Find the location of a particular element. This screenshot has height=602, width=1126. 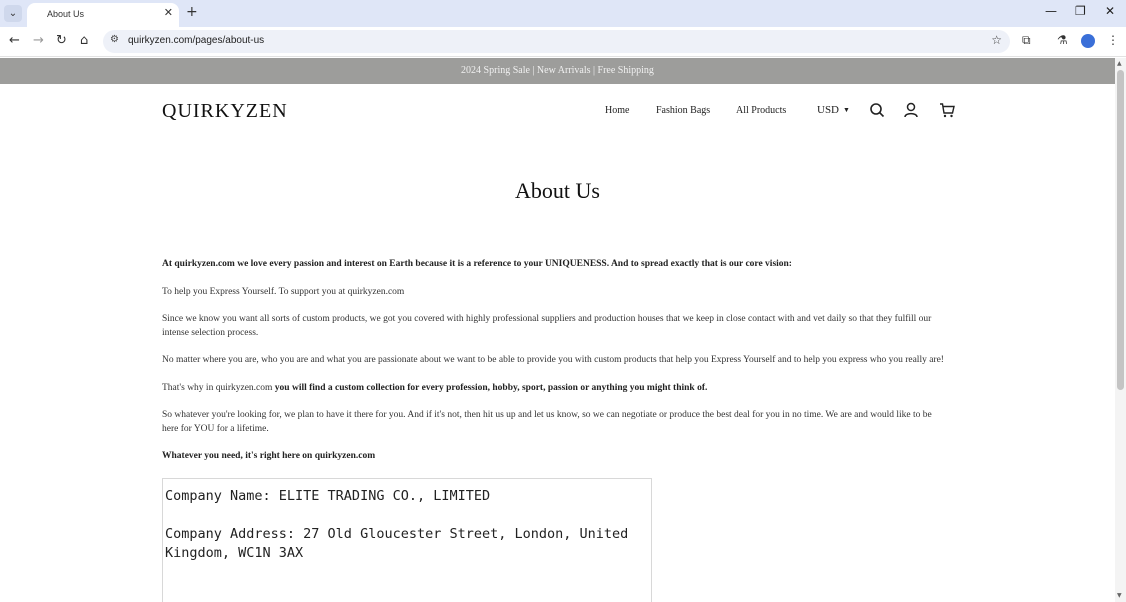

close-window-icon: ✕ is located at coordinates (1110, 11).